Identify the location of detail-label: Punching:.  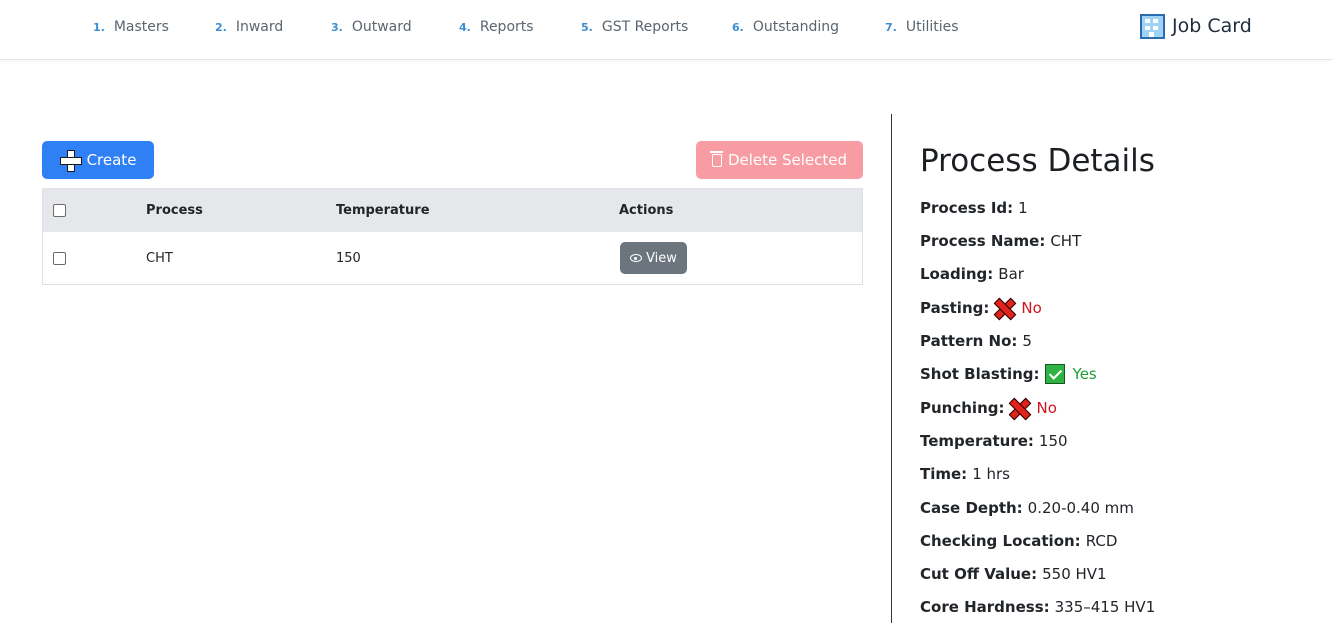
(962, 408).